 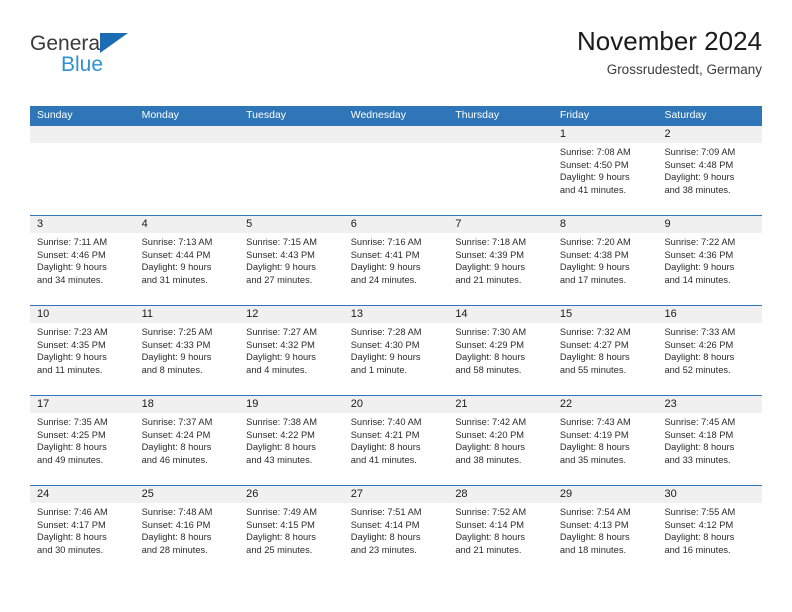 What do you see at coordinates (605, 224) in the screenshot?
I see `day-number: 8` at bounding box center [605, 224].